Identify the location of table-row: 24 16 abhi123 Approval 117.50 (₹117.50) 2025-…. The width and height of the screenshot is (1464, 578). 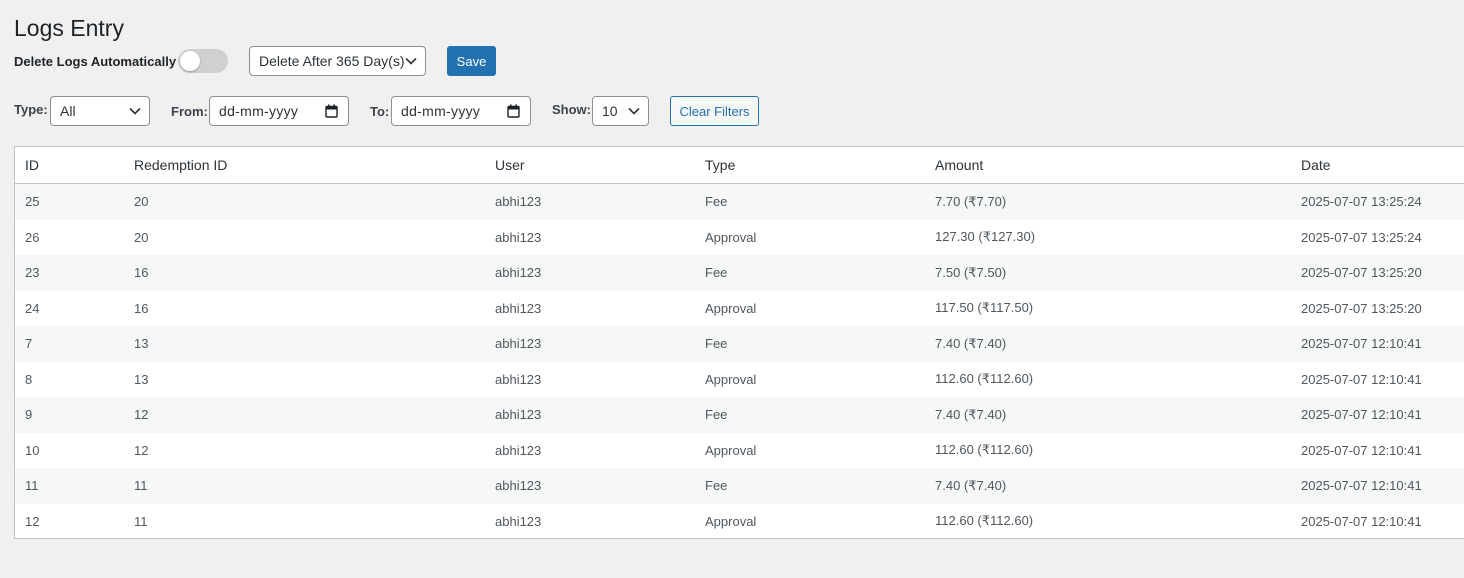
(739, 308).